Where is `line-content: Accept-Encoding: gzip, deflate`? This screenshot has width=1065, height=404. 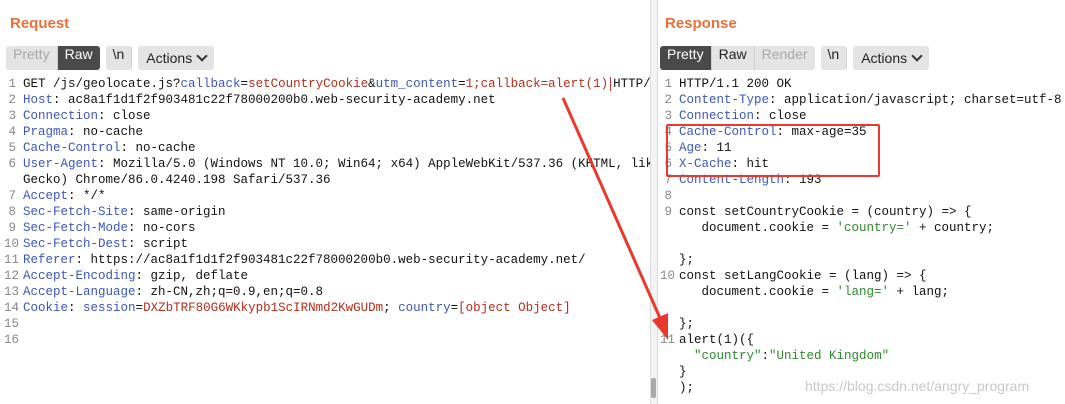 line-content: Accept-Encoding: gzip, deflate is located at coordinates (135, 276).